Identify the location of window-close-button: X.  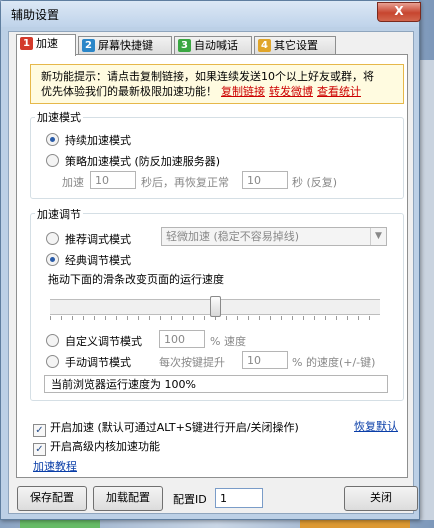
(399, 12).